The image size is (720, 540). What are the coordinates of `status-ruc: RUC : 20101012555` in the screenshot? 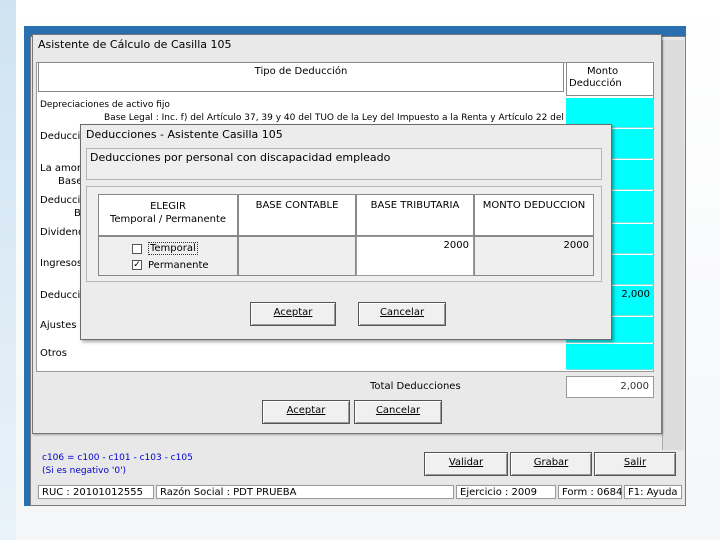 It's located at (96, 492).